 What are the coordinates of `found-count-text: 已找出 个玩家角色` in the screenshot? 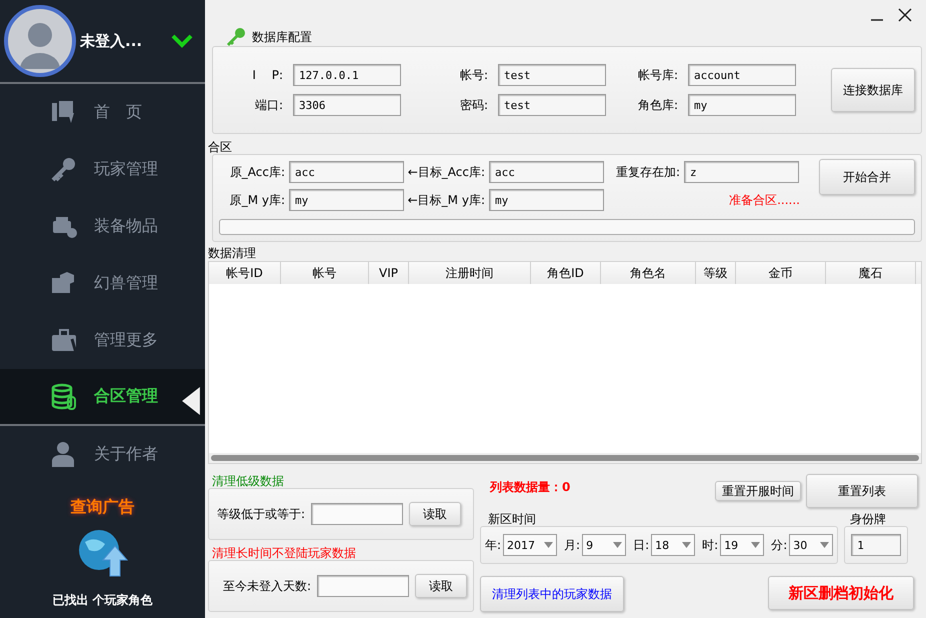 It's located at (102, 600).